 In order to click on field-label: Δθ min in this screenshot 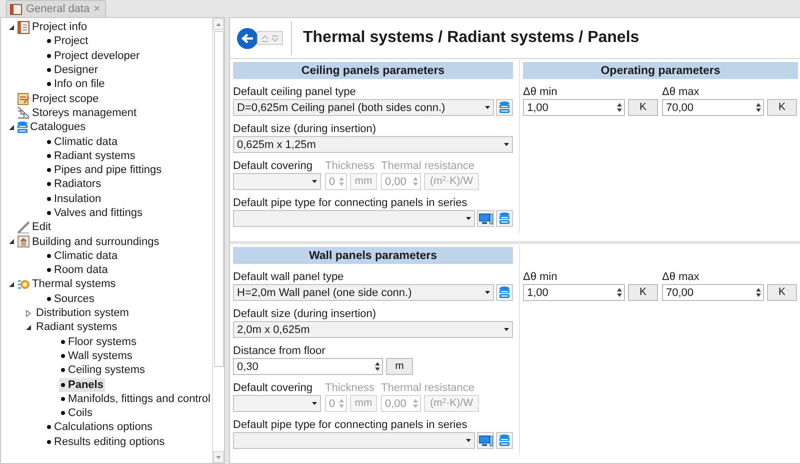, I will do `click(540, 277)`.